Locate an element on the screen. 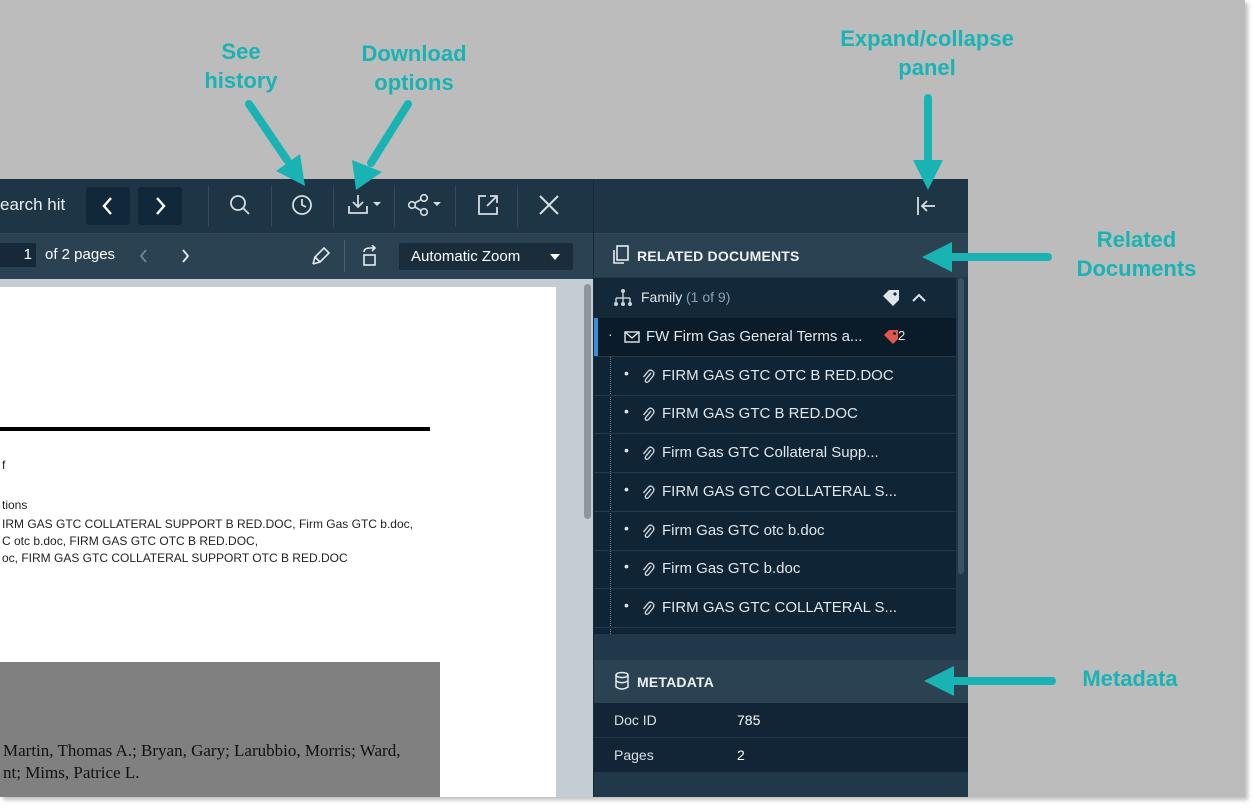 The image size is (1254, 810). arrow-history is located at coordinates (268, 132).